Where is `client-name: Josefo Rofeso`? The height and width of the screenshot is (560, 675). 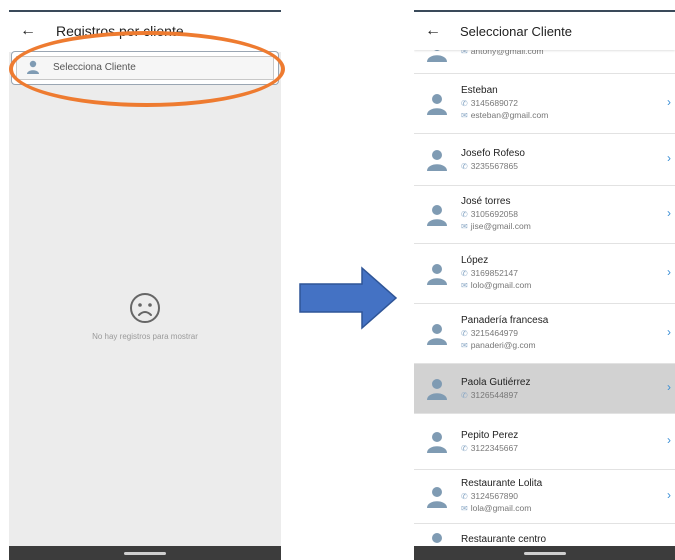 client-name: Josefo Rofeso is located at coordinates (493, 153).